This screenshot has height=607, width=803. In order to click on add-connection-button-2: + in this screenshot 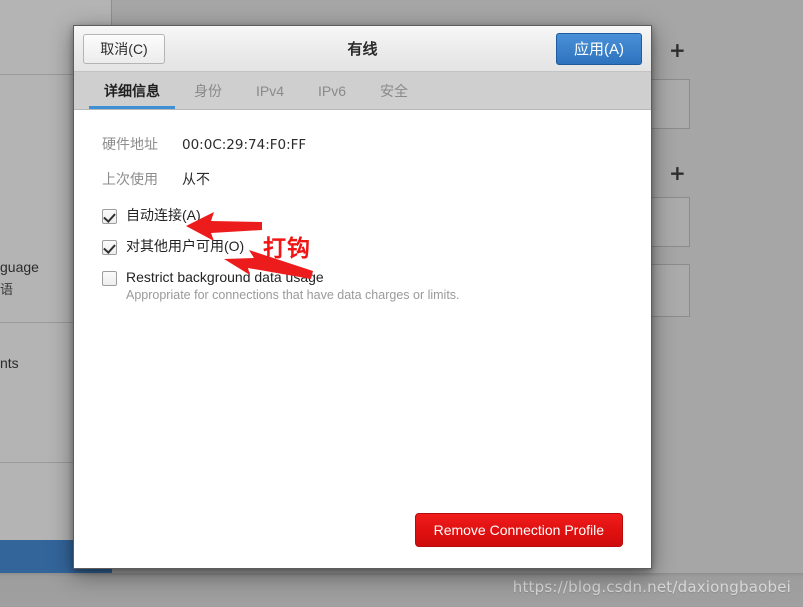, I will do `click(677, 173)`.